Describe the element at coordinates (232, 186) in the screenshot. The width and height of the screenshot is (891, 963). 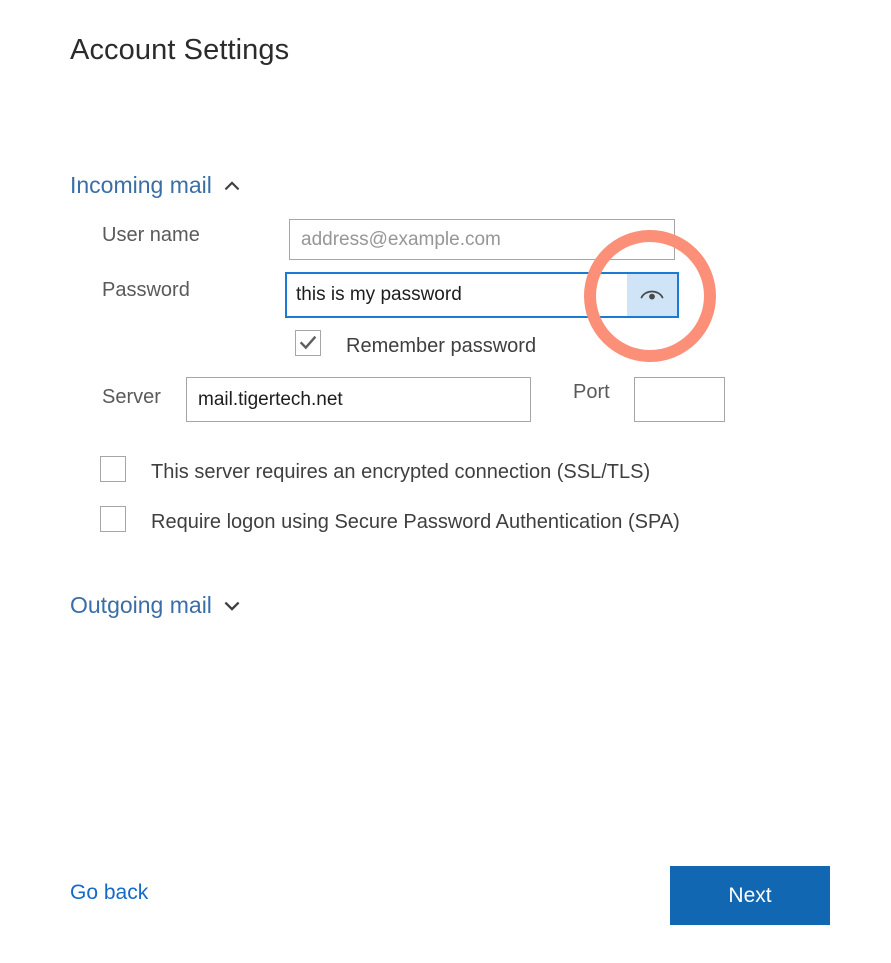
I see `chevron-up-icon` at that location.